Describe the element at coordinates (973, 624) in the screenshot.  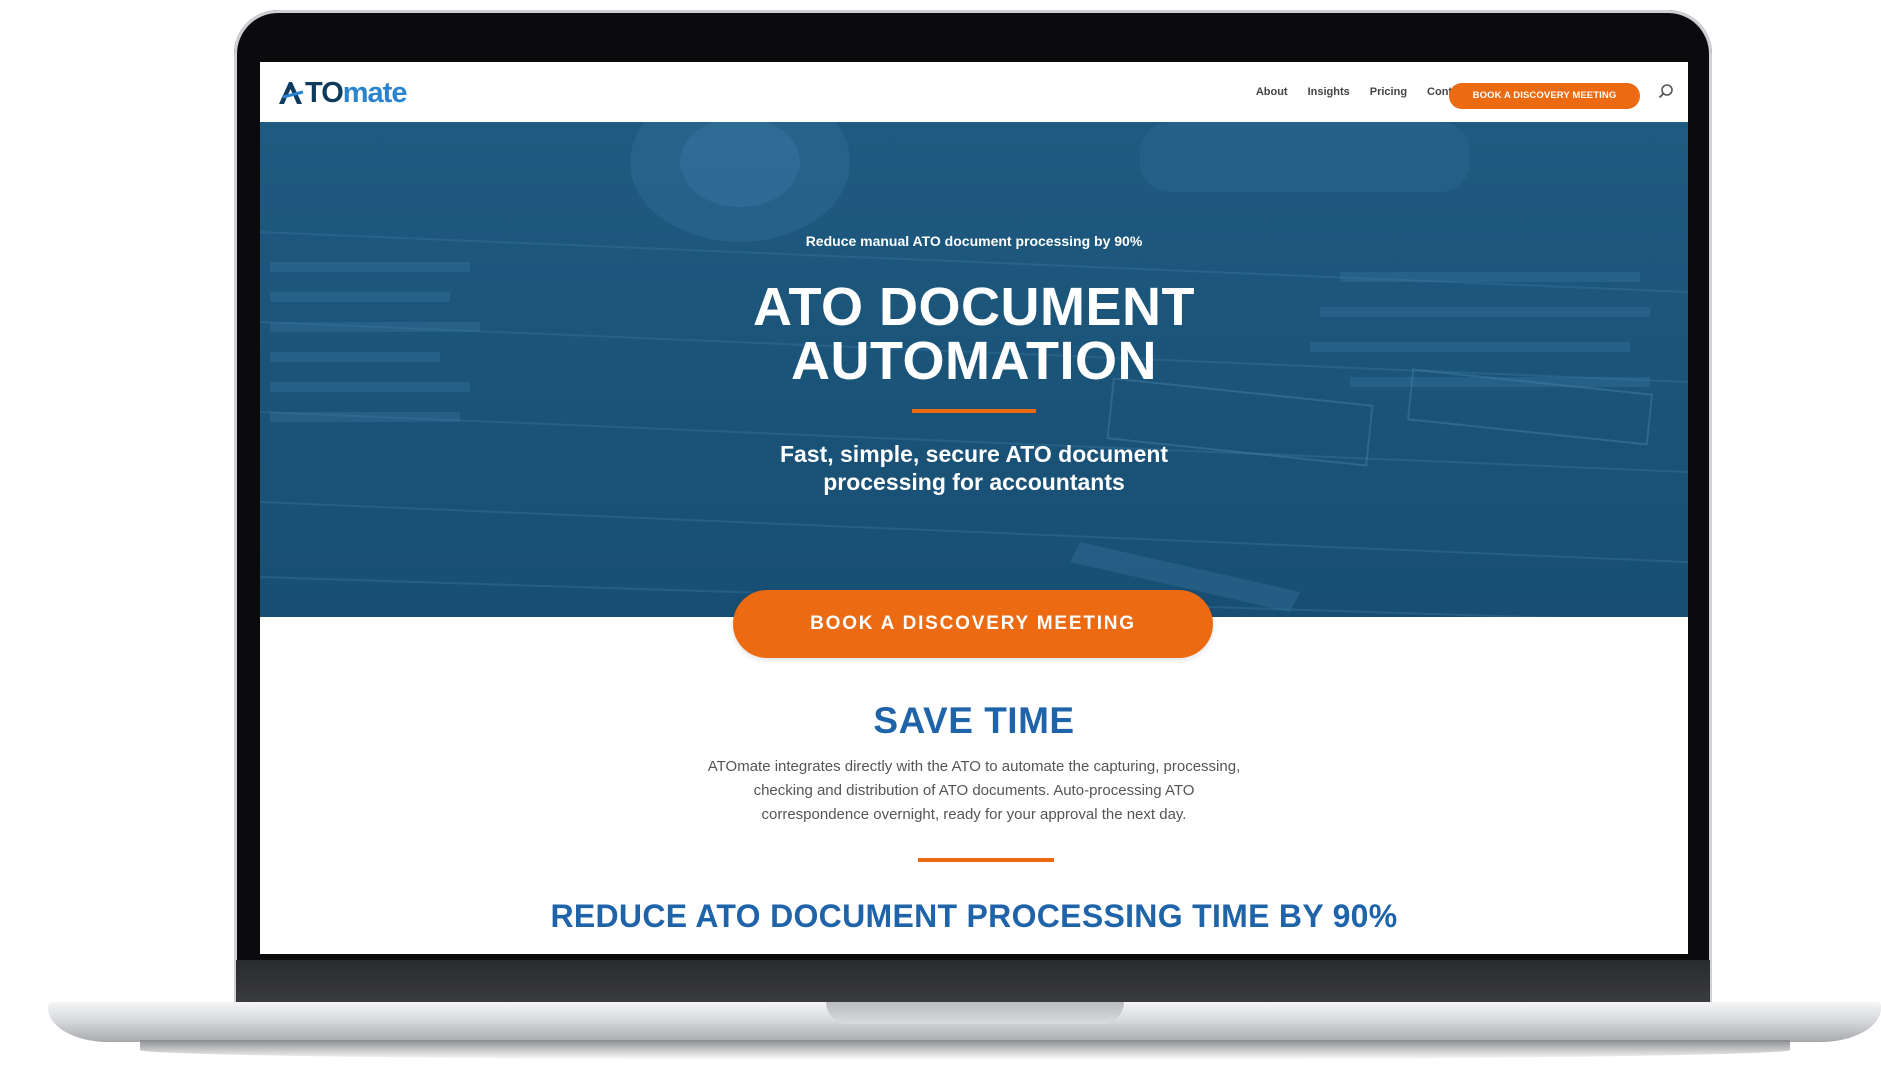
I see `book-discovery-meeting-button: BOOK A DISCOVERY MEETING` at that location.